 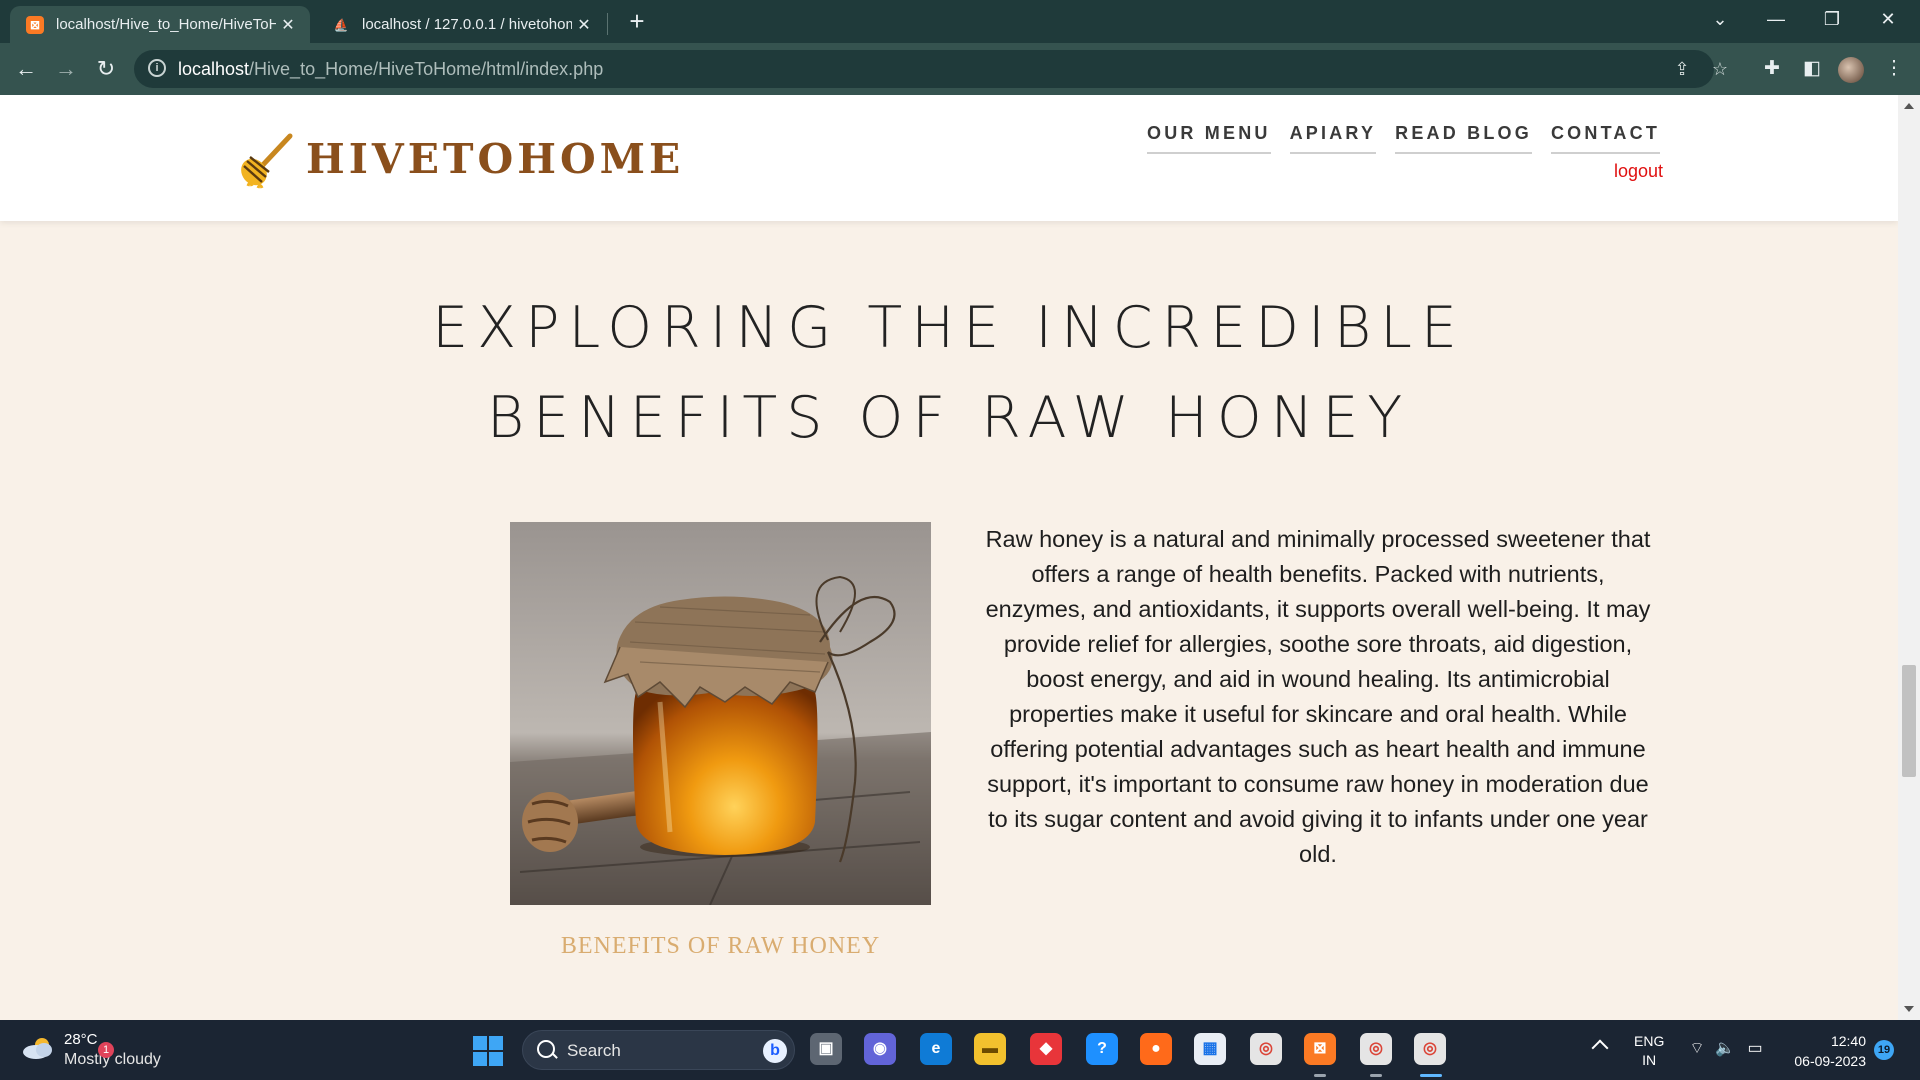 What do you see at coordinates (1156, 1049) in the screenshot?
I see `firefox-icon: ●` at bounding box center [1156, 1049].